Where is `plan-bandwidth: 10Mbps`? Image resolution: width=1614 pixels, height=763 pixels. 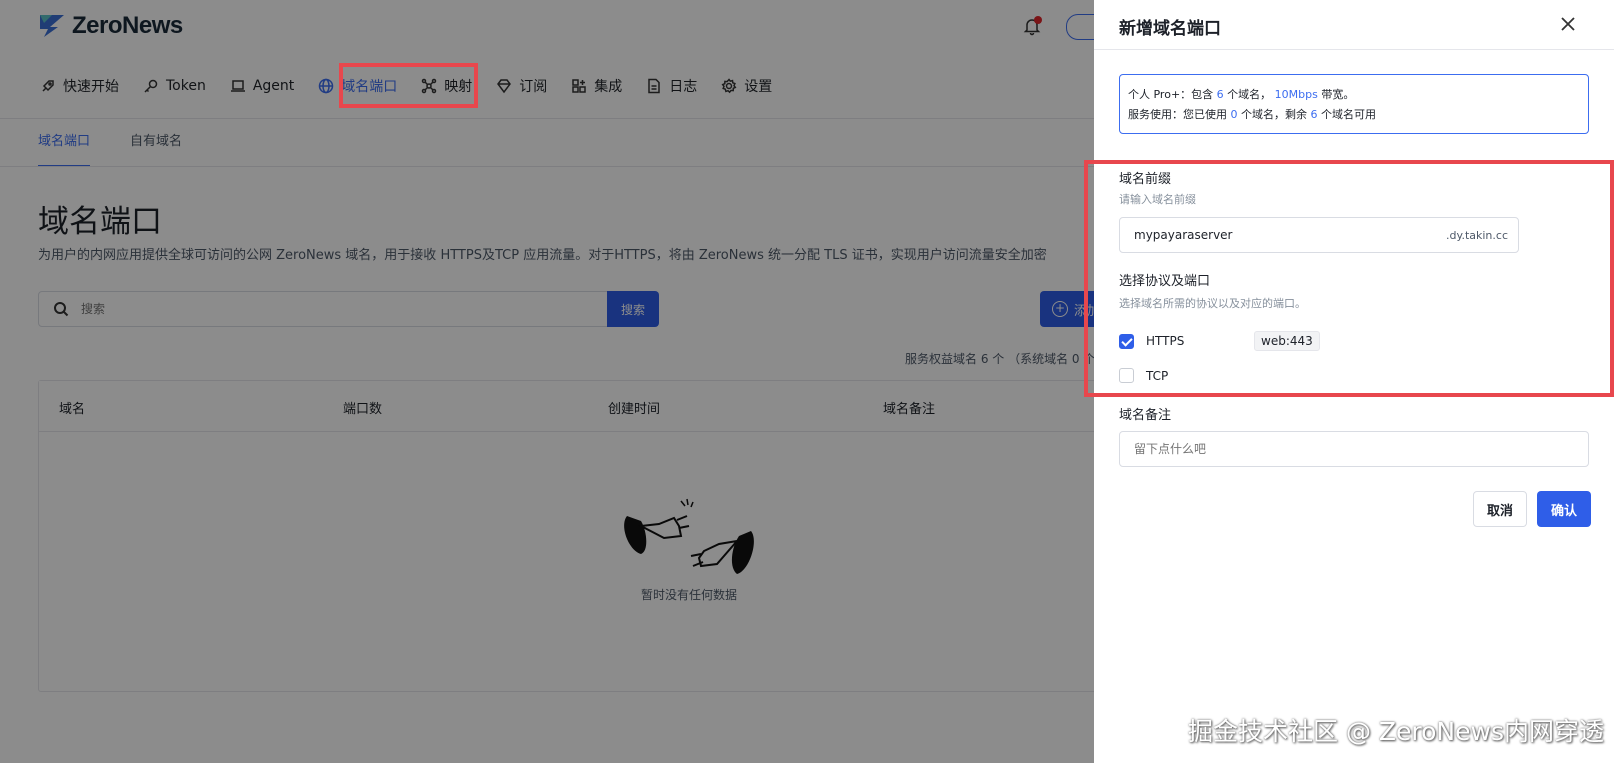
plan-bandwidth: 10Mbps is located at coordinates (1296, 94).